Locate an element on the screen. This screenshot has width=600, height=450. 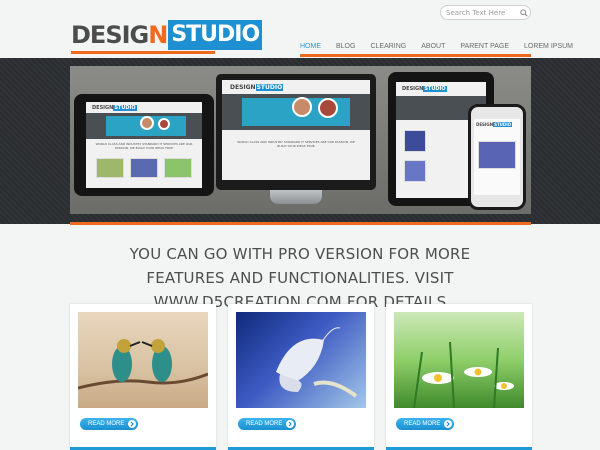
daisies-image is located at coordinates (459, 360).